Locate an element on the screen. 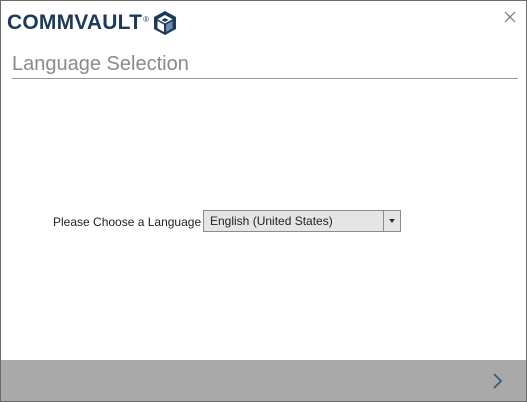 The image size is (527, 402). commvault-cube-icon is located at coordinates (165, 23).